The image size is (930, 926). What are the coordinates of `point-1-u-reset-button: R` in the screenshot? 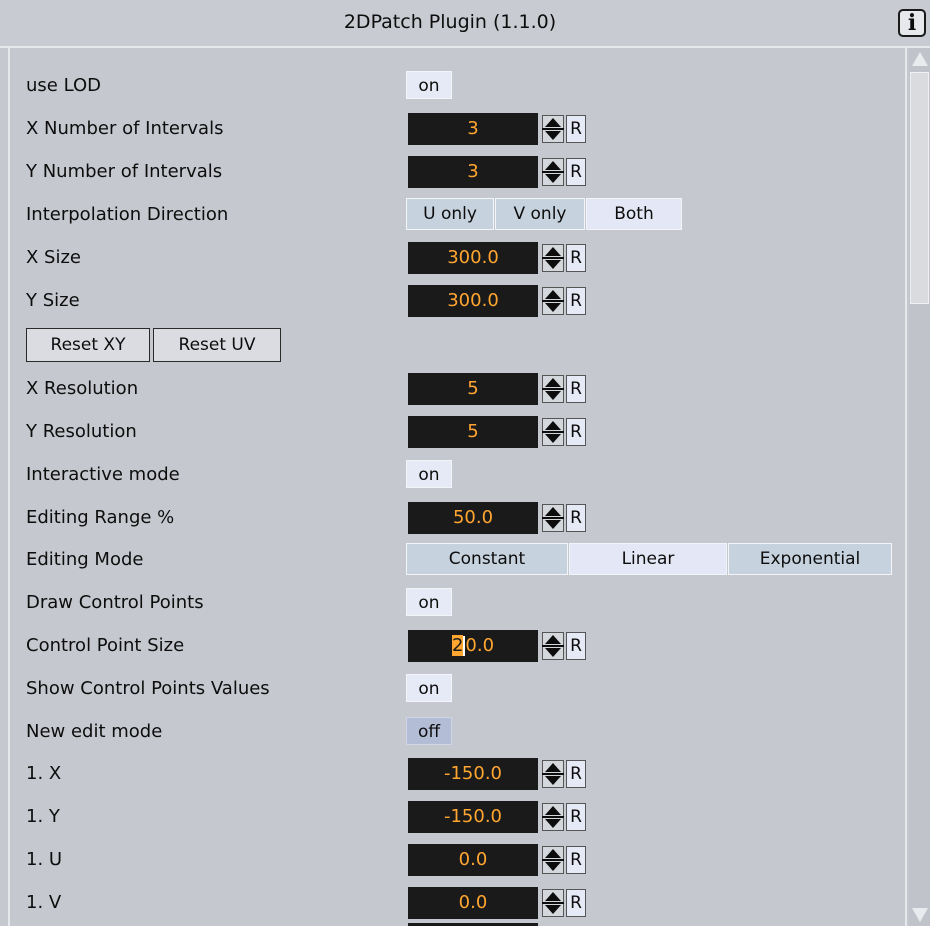 It's located at (576, 860).